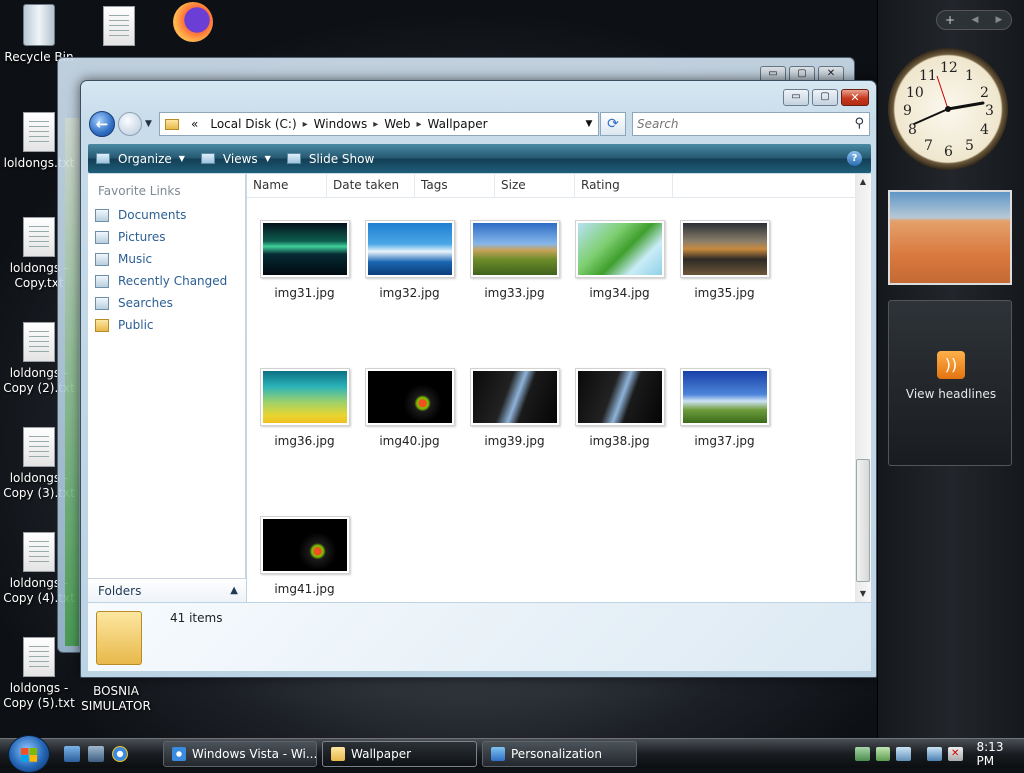 Image resolution: width=1024 pixels, height=773 pixels. I want to click on column-header-rating: Rating, so click(624, 186).